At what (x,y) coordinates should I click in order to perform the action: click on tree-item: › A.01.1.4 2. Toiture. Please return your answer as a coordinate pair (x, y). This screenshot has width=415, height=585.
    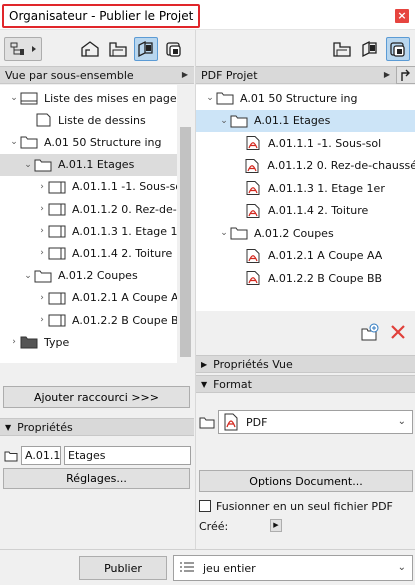
    Looking at the image, I should click on (97, 253).